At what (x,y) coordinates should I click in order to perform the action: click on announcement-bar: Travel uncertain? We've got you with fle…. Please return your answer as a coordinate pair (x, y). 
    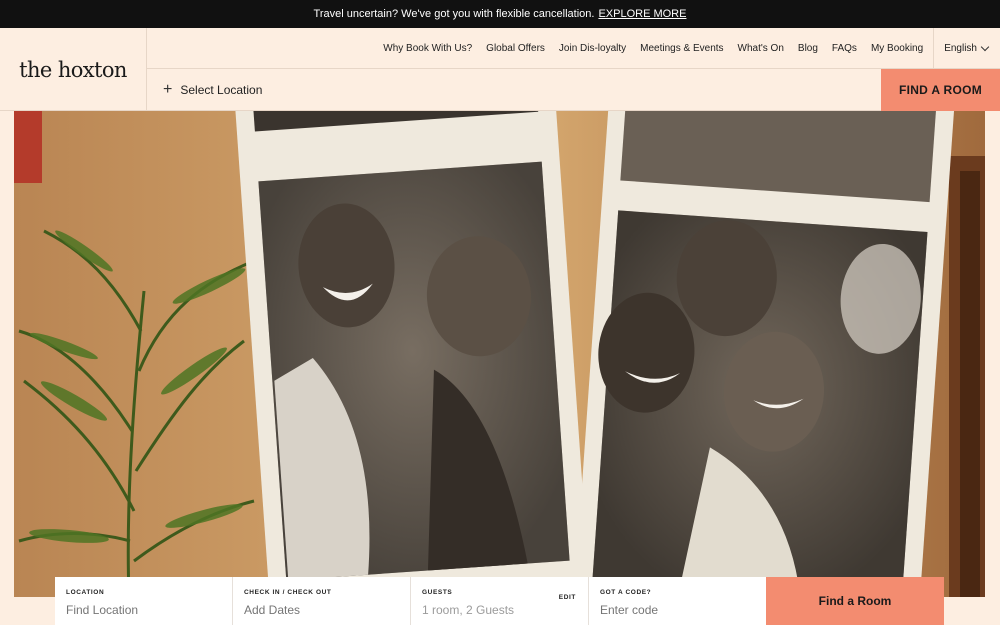
    Looking at the image, I should click on (500, 14).